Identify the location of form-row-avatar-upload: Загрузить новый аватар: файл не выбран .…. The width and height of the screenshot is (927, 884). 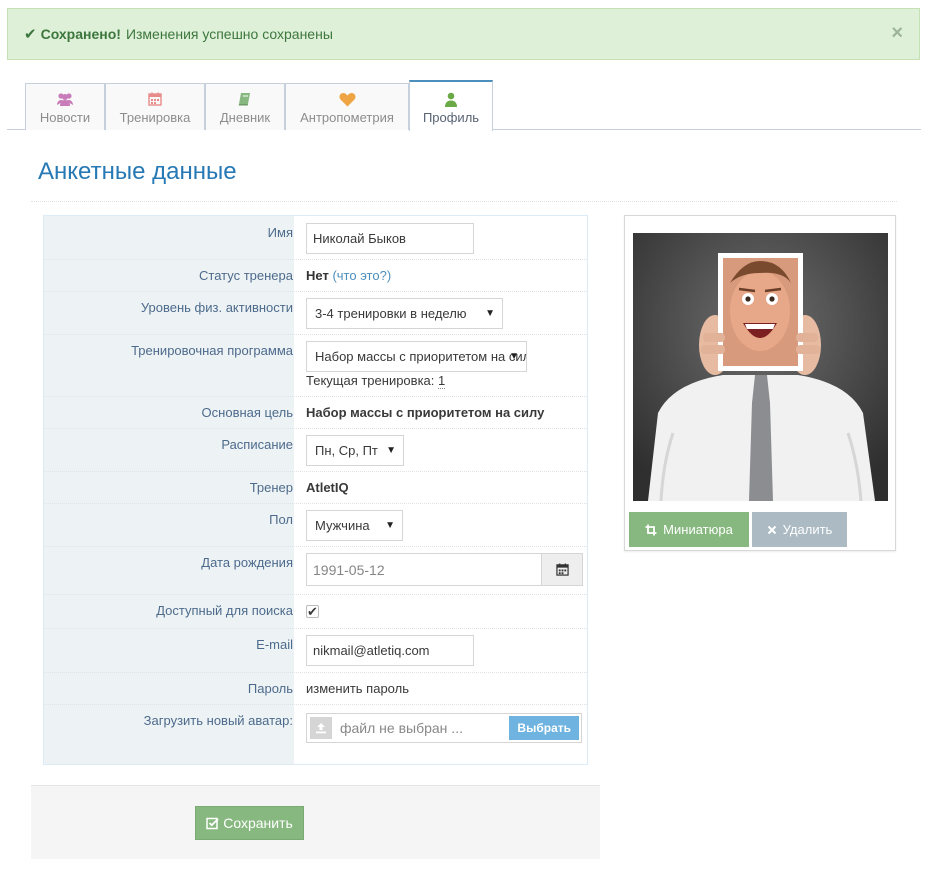
(315, 734).